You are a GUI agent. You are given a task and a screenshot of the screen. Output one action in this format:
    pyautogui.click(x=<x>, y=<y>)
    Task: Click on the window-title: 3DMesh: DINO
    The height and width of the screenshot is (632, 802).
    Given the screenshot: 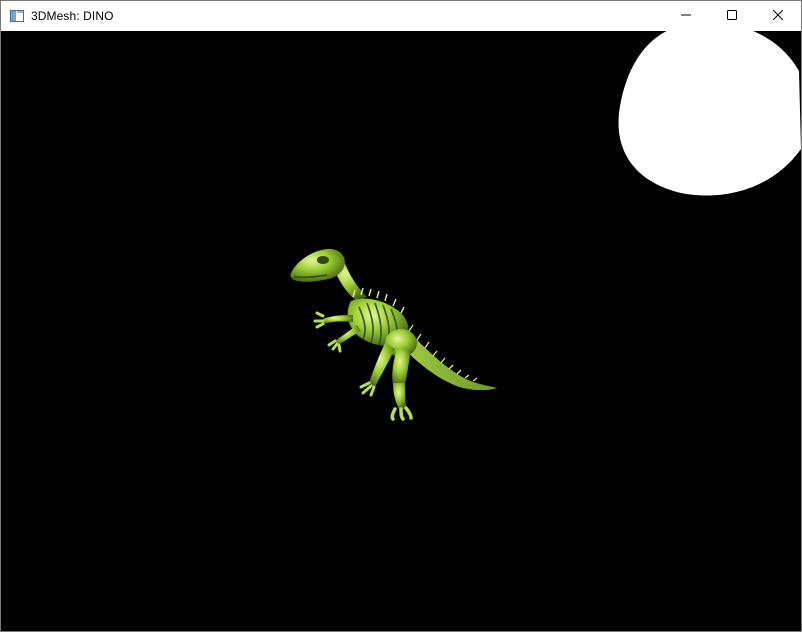 What is the action you would take?
    pyautogui.click(x=72, y=16)
    